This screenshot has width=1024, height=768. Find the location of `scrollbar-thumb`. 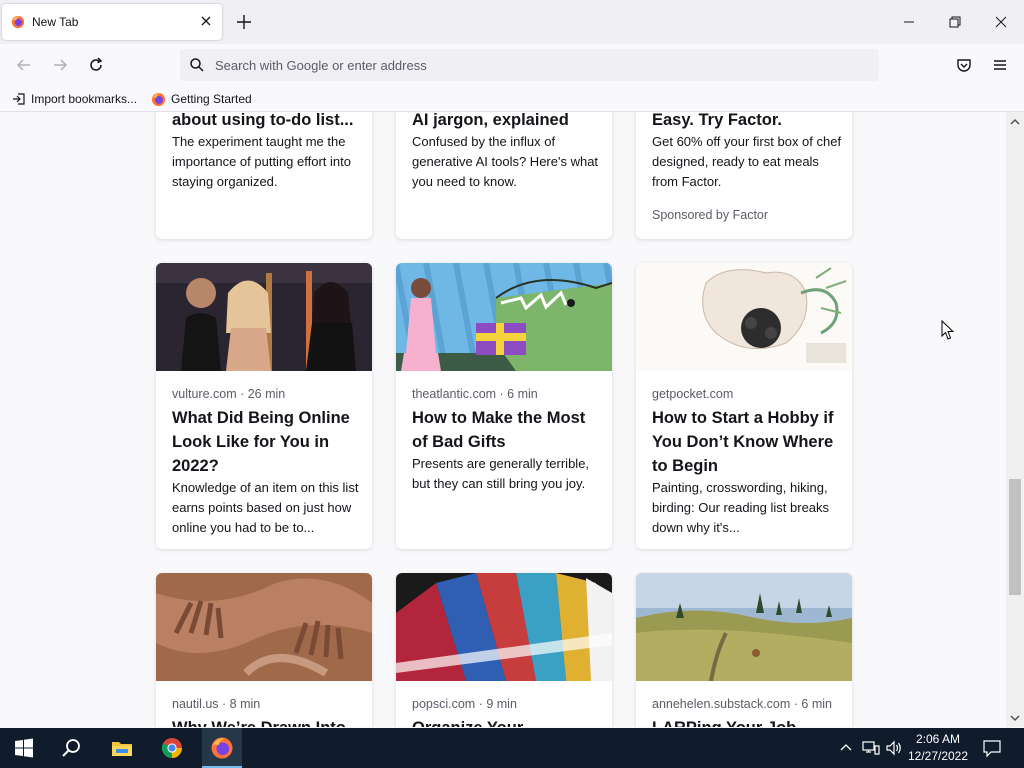

scrollbar-thumb is located at coordinates (1015, 537).